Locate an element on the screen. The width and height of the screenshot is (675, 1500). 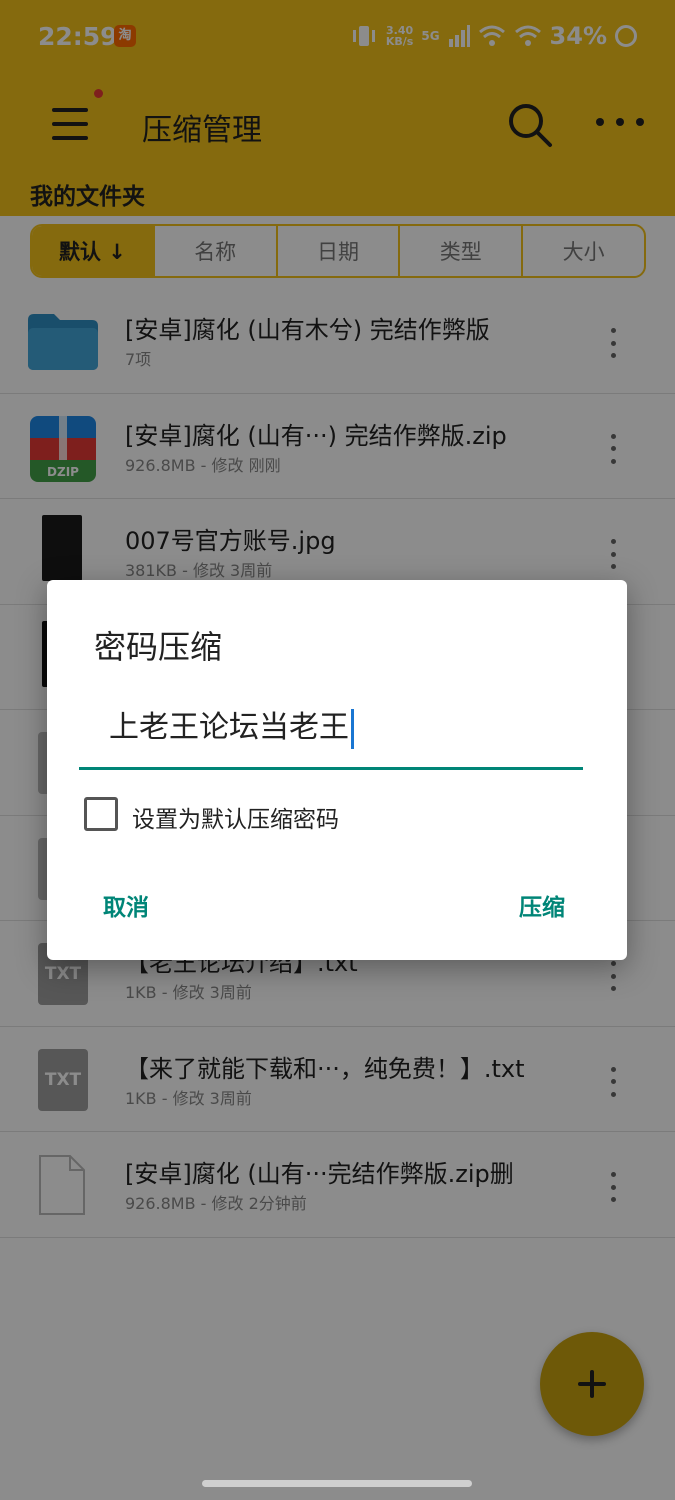
password-input-text: 上老王论坛当老王 is located at coordinates (231, 725).